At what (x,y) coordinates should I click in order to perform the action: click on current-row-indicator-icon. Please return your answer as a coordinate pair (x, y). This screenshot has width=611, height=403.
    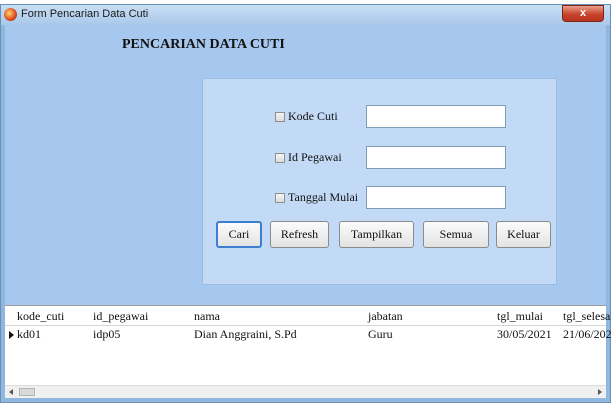
    Looking at the image, I should click on (11, 335).